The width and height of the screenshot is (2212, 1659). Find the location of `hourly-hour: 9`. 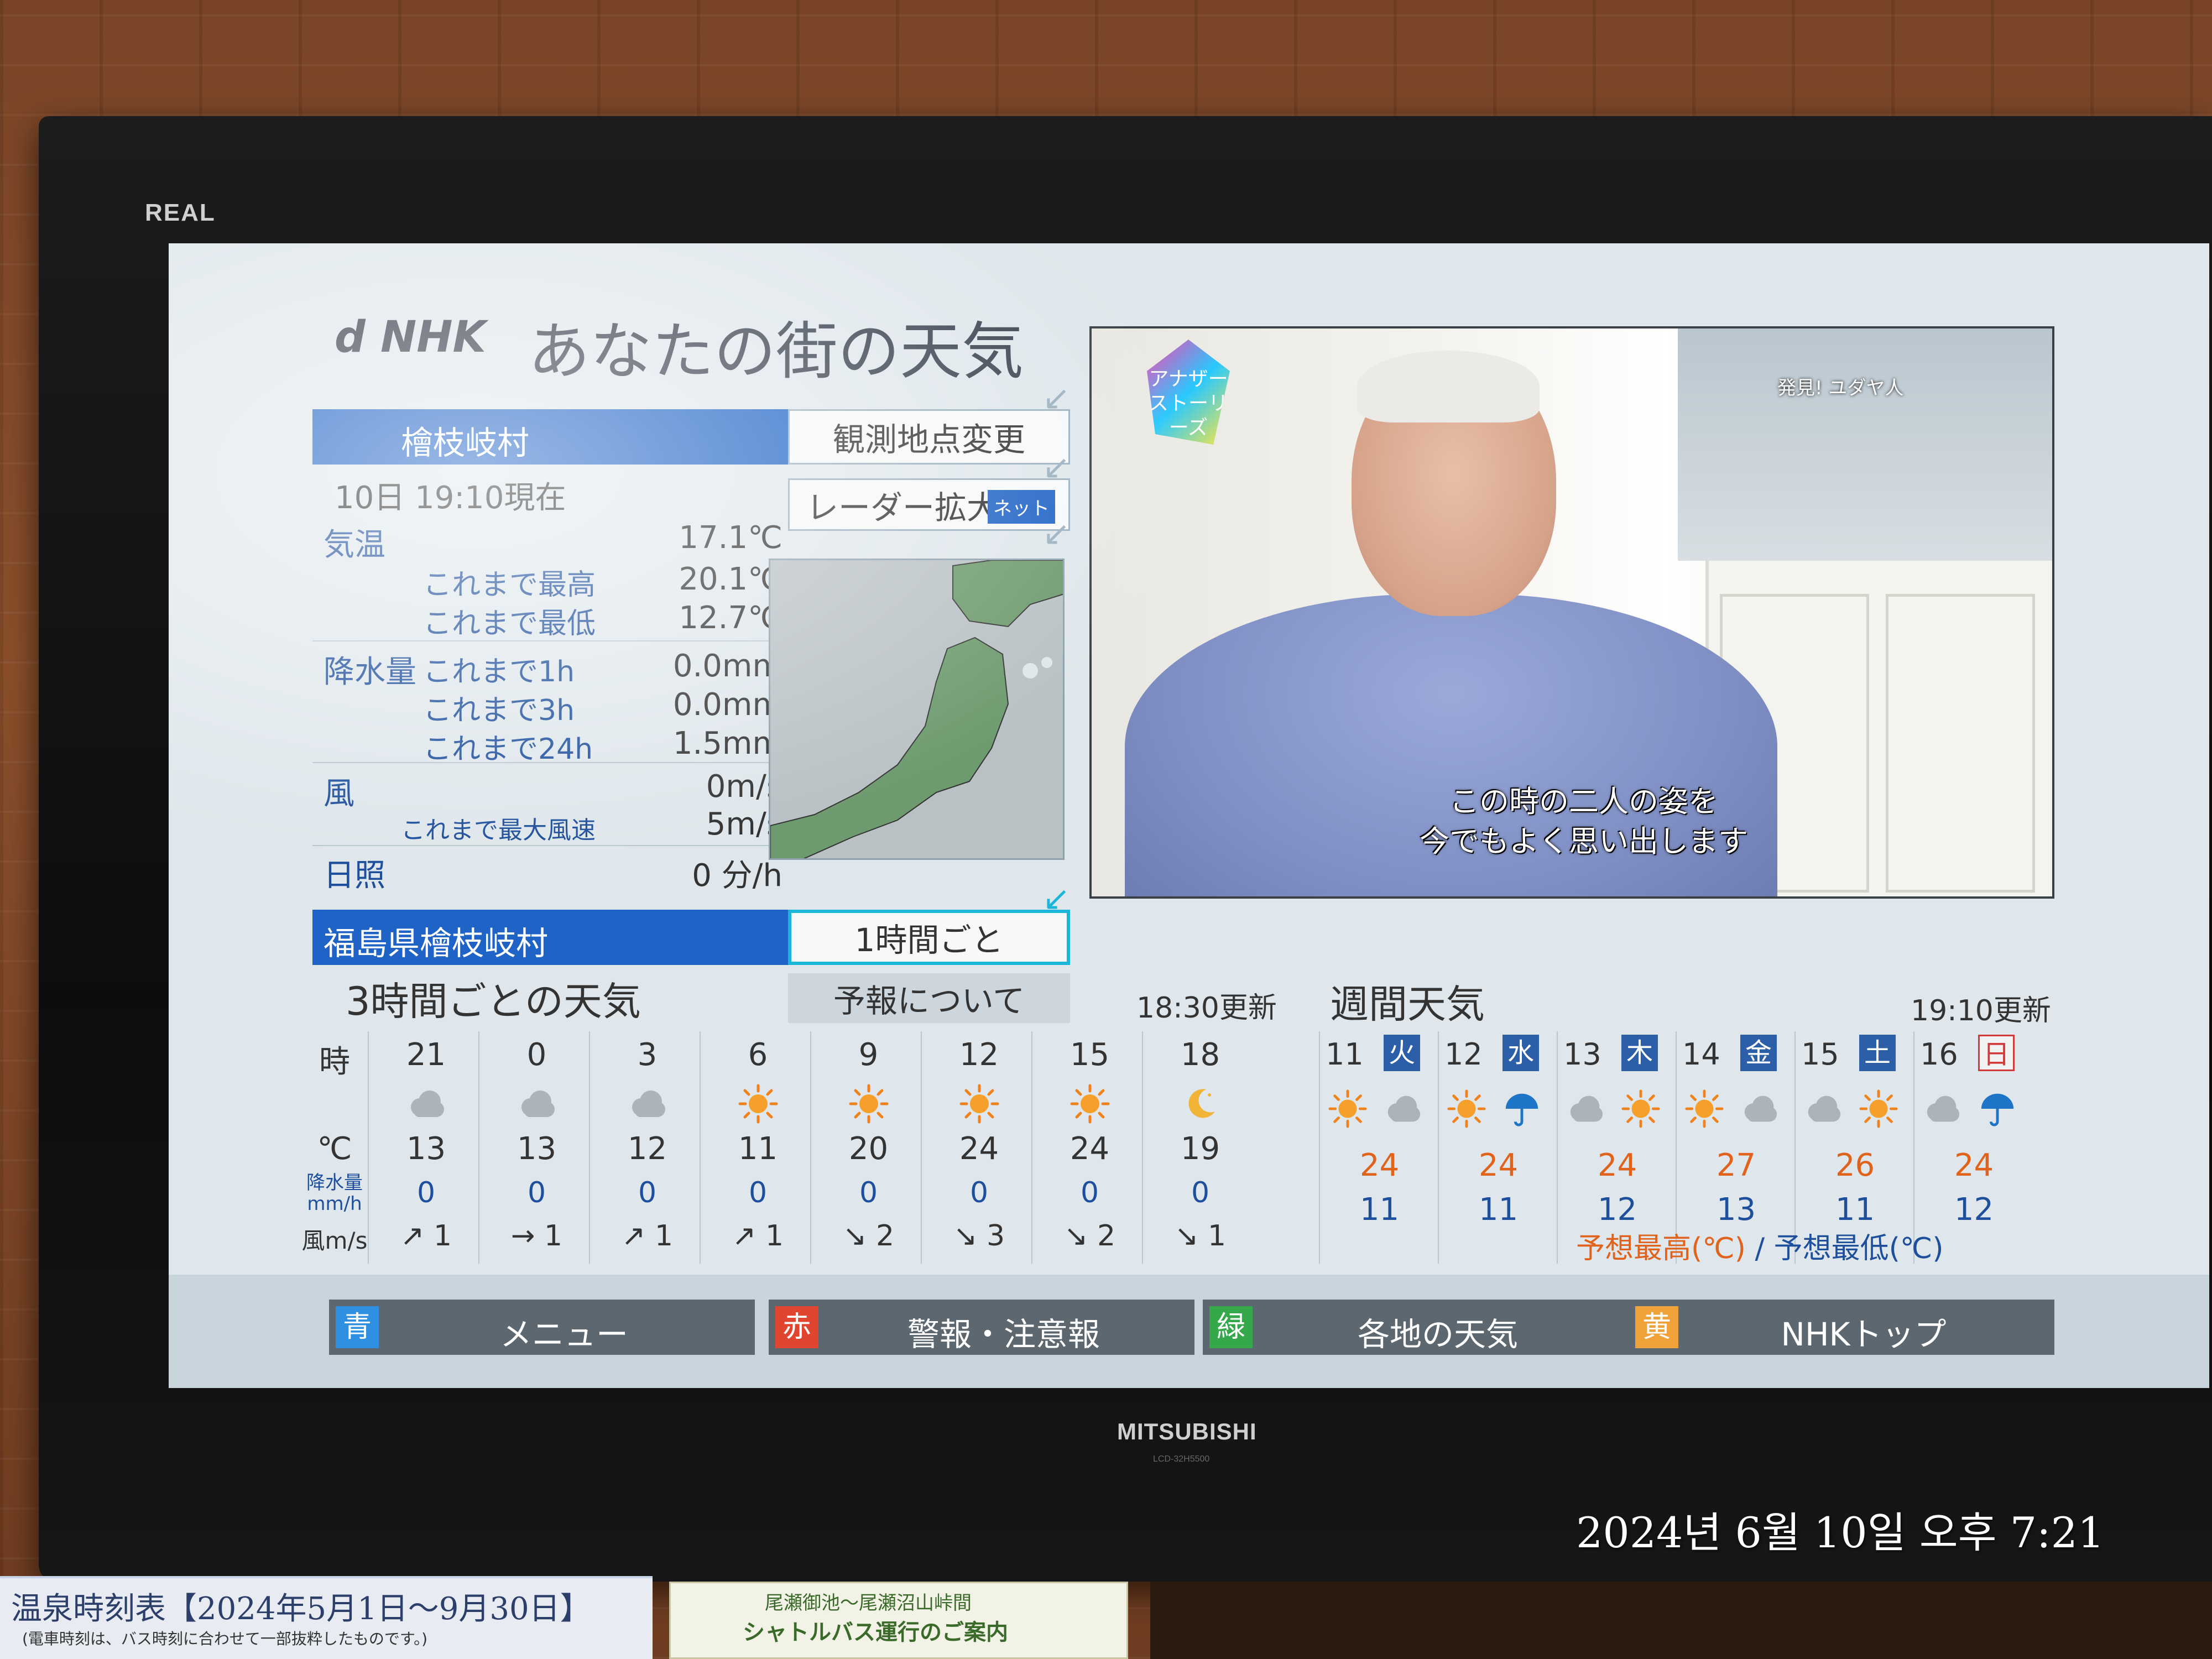

hourly-hour: 9 is located at coordinates (868, 1055).